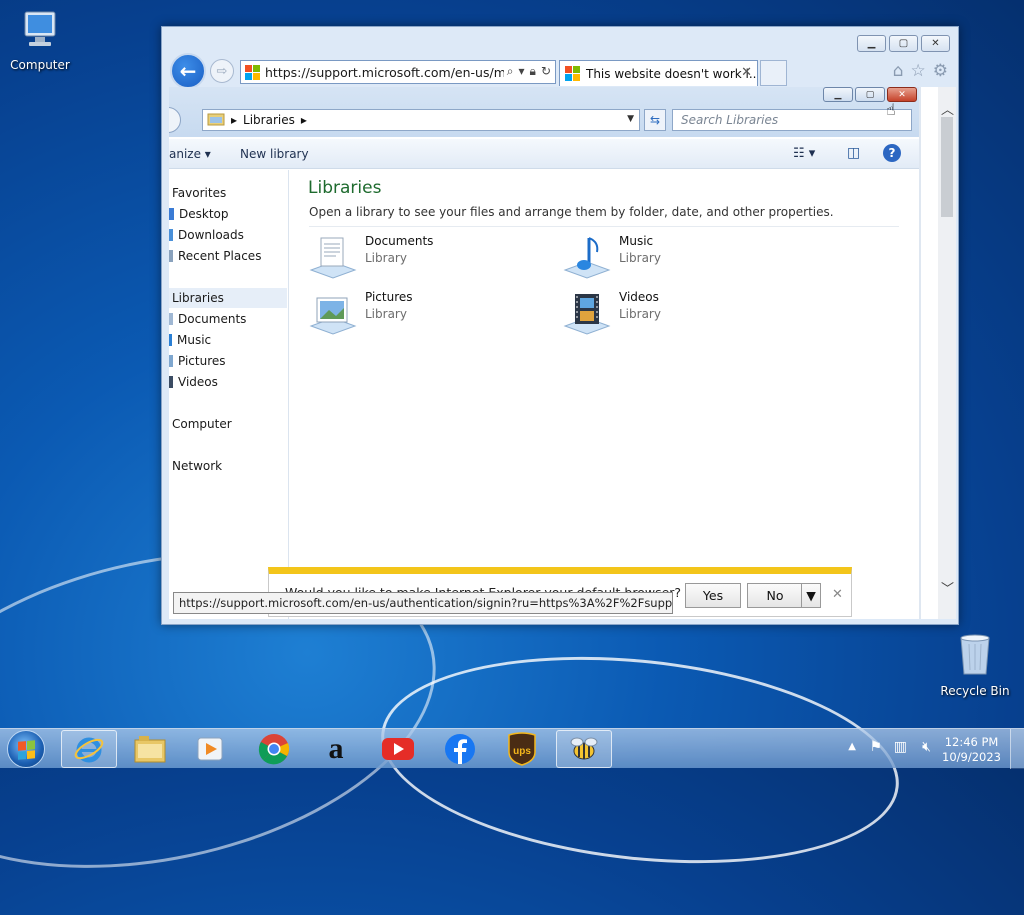 The width and height of the screenshot is (1024, 915). I want to click on clock: 12:46 PM 10/9/2023, so click(971, 750).